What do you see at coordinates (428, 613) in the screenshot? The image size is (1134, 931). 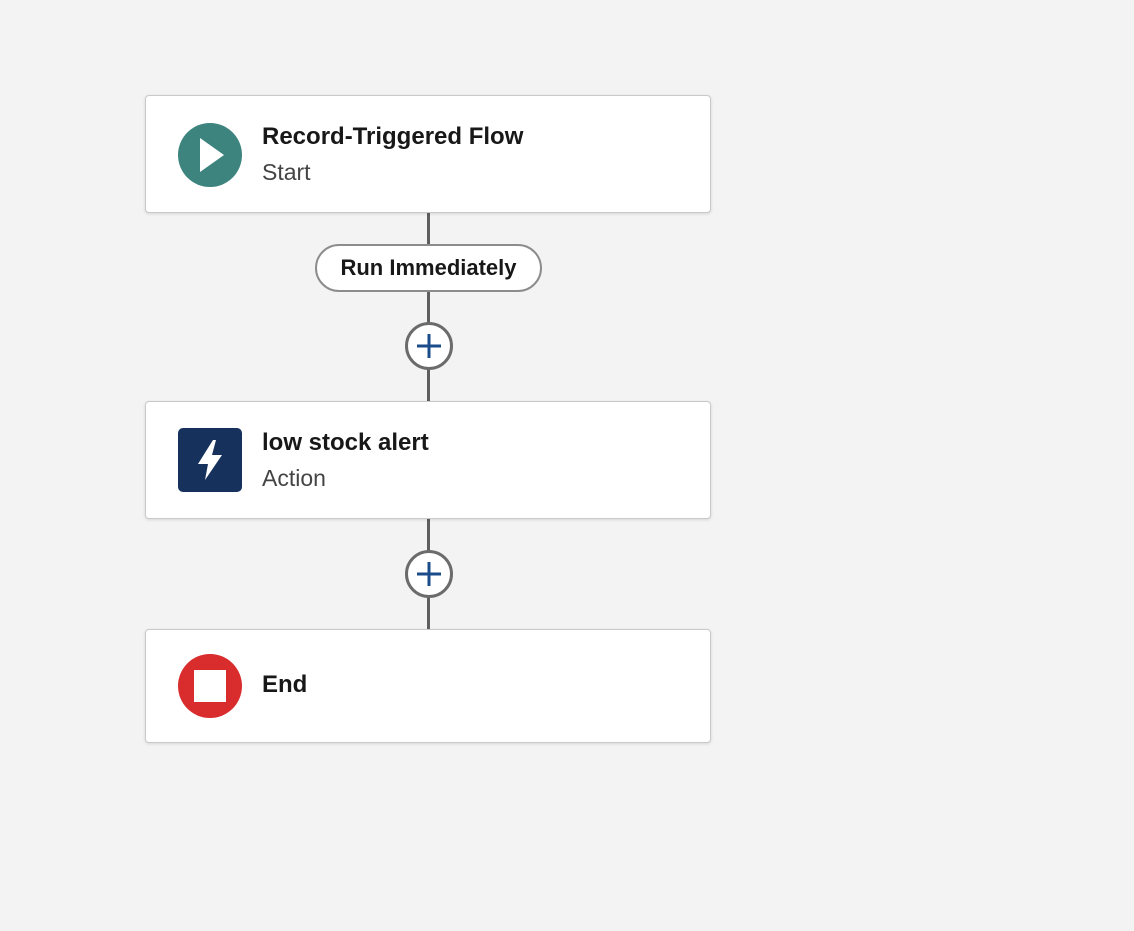 I see `connector-add-to-end` at bounding box center [428, 613].